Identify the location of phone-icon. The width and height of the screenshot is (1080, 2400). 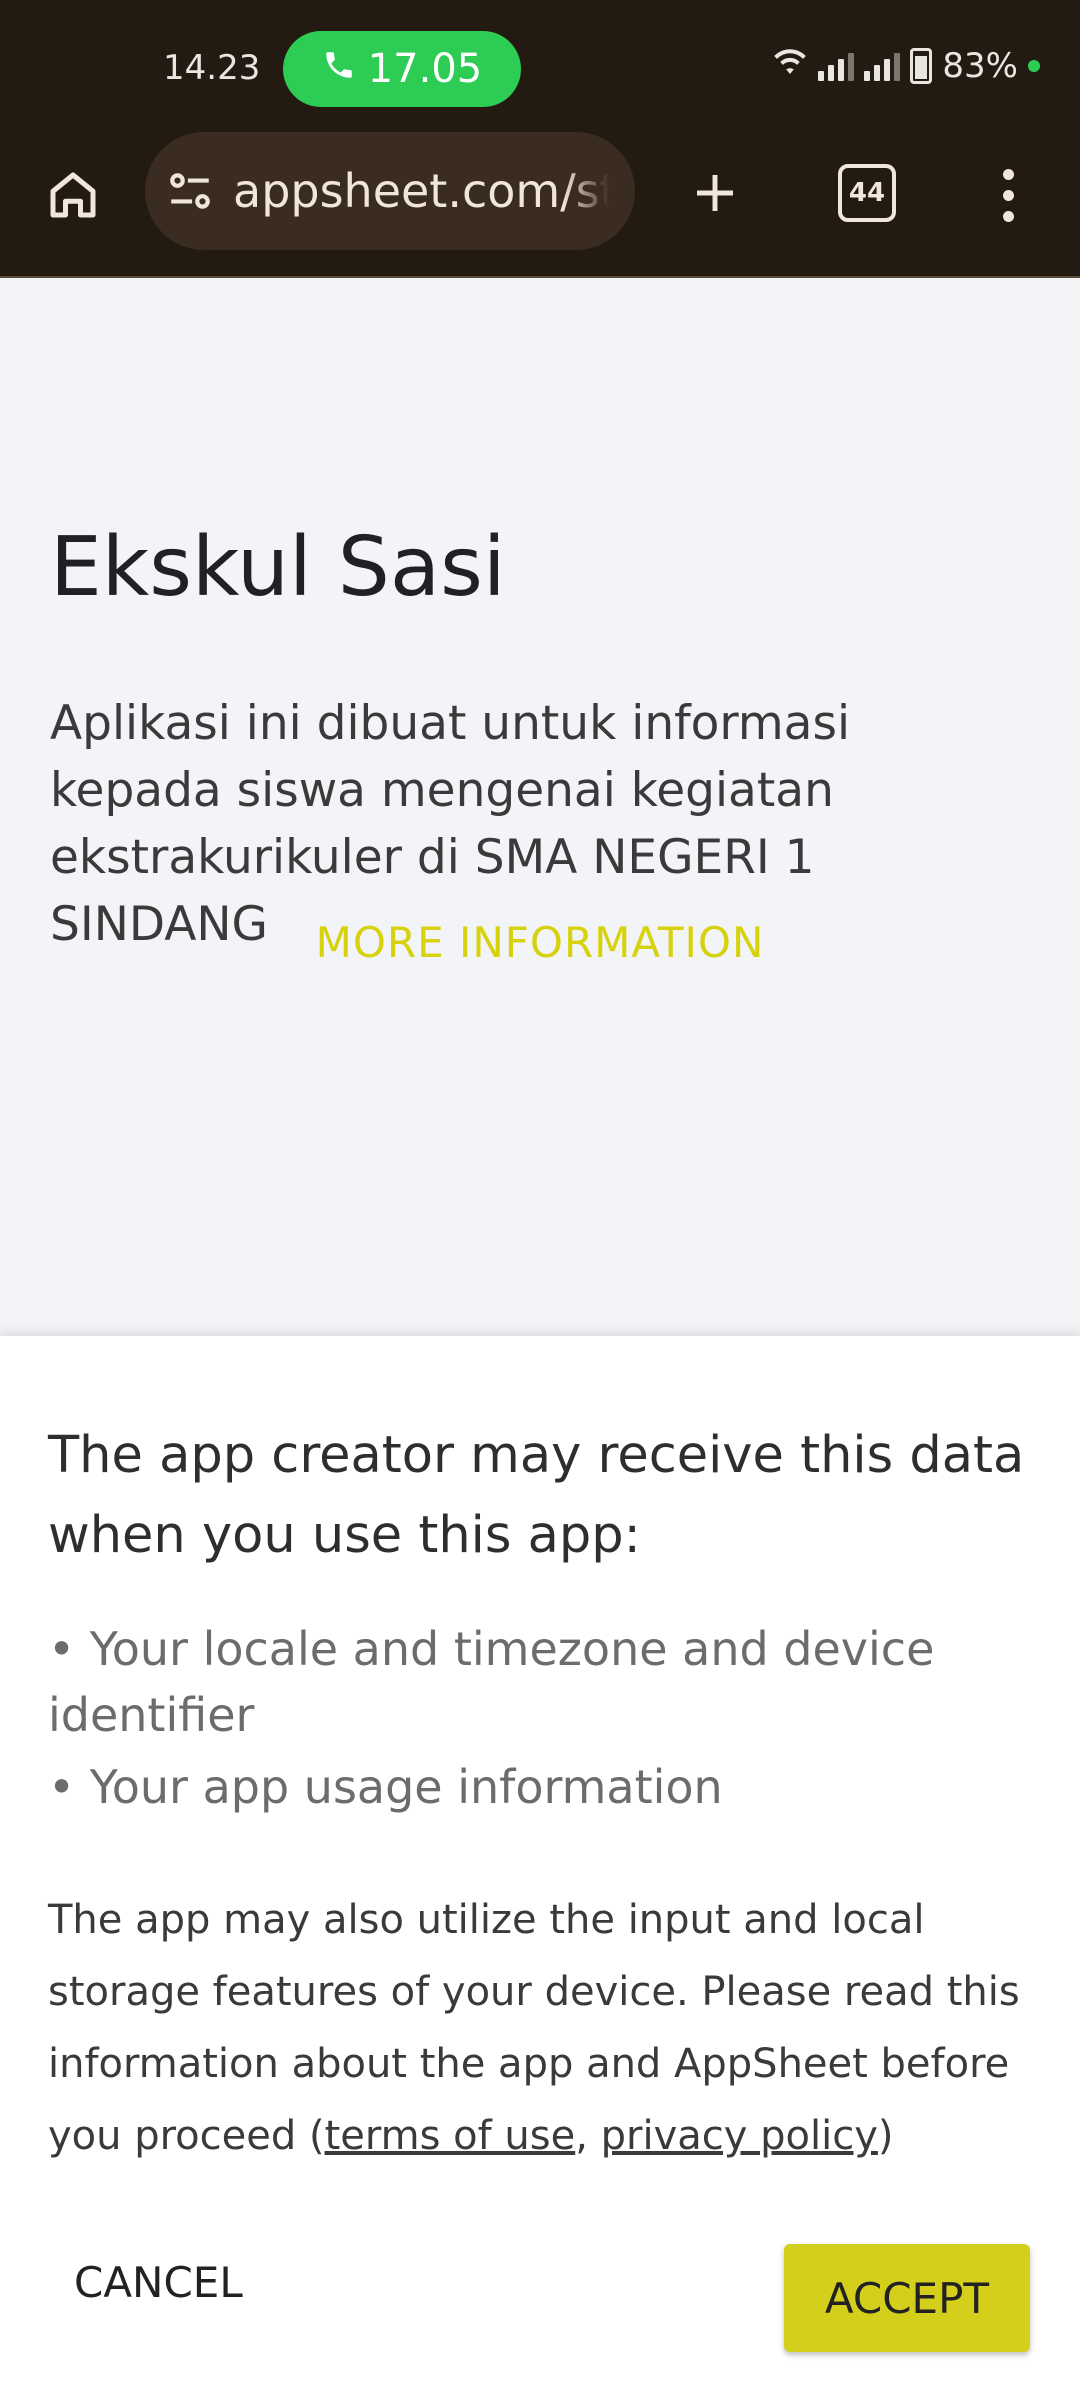
(339, 69).